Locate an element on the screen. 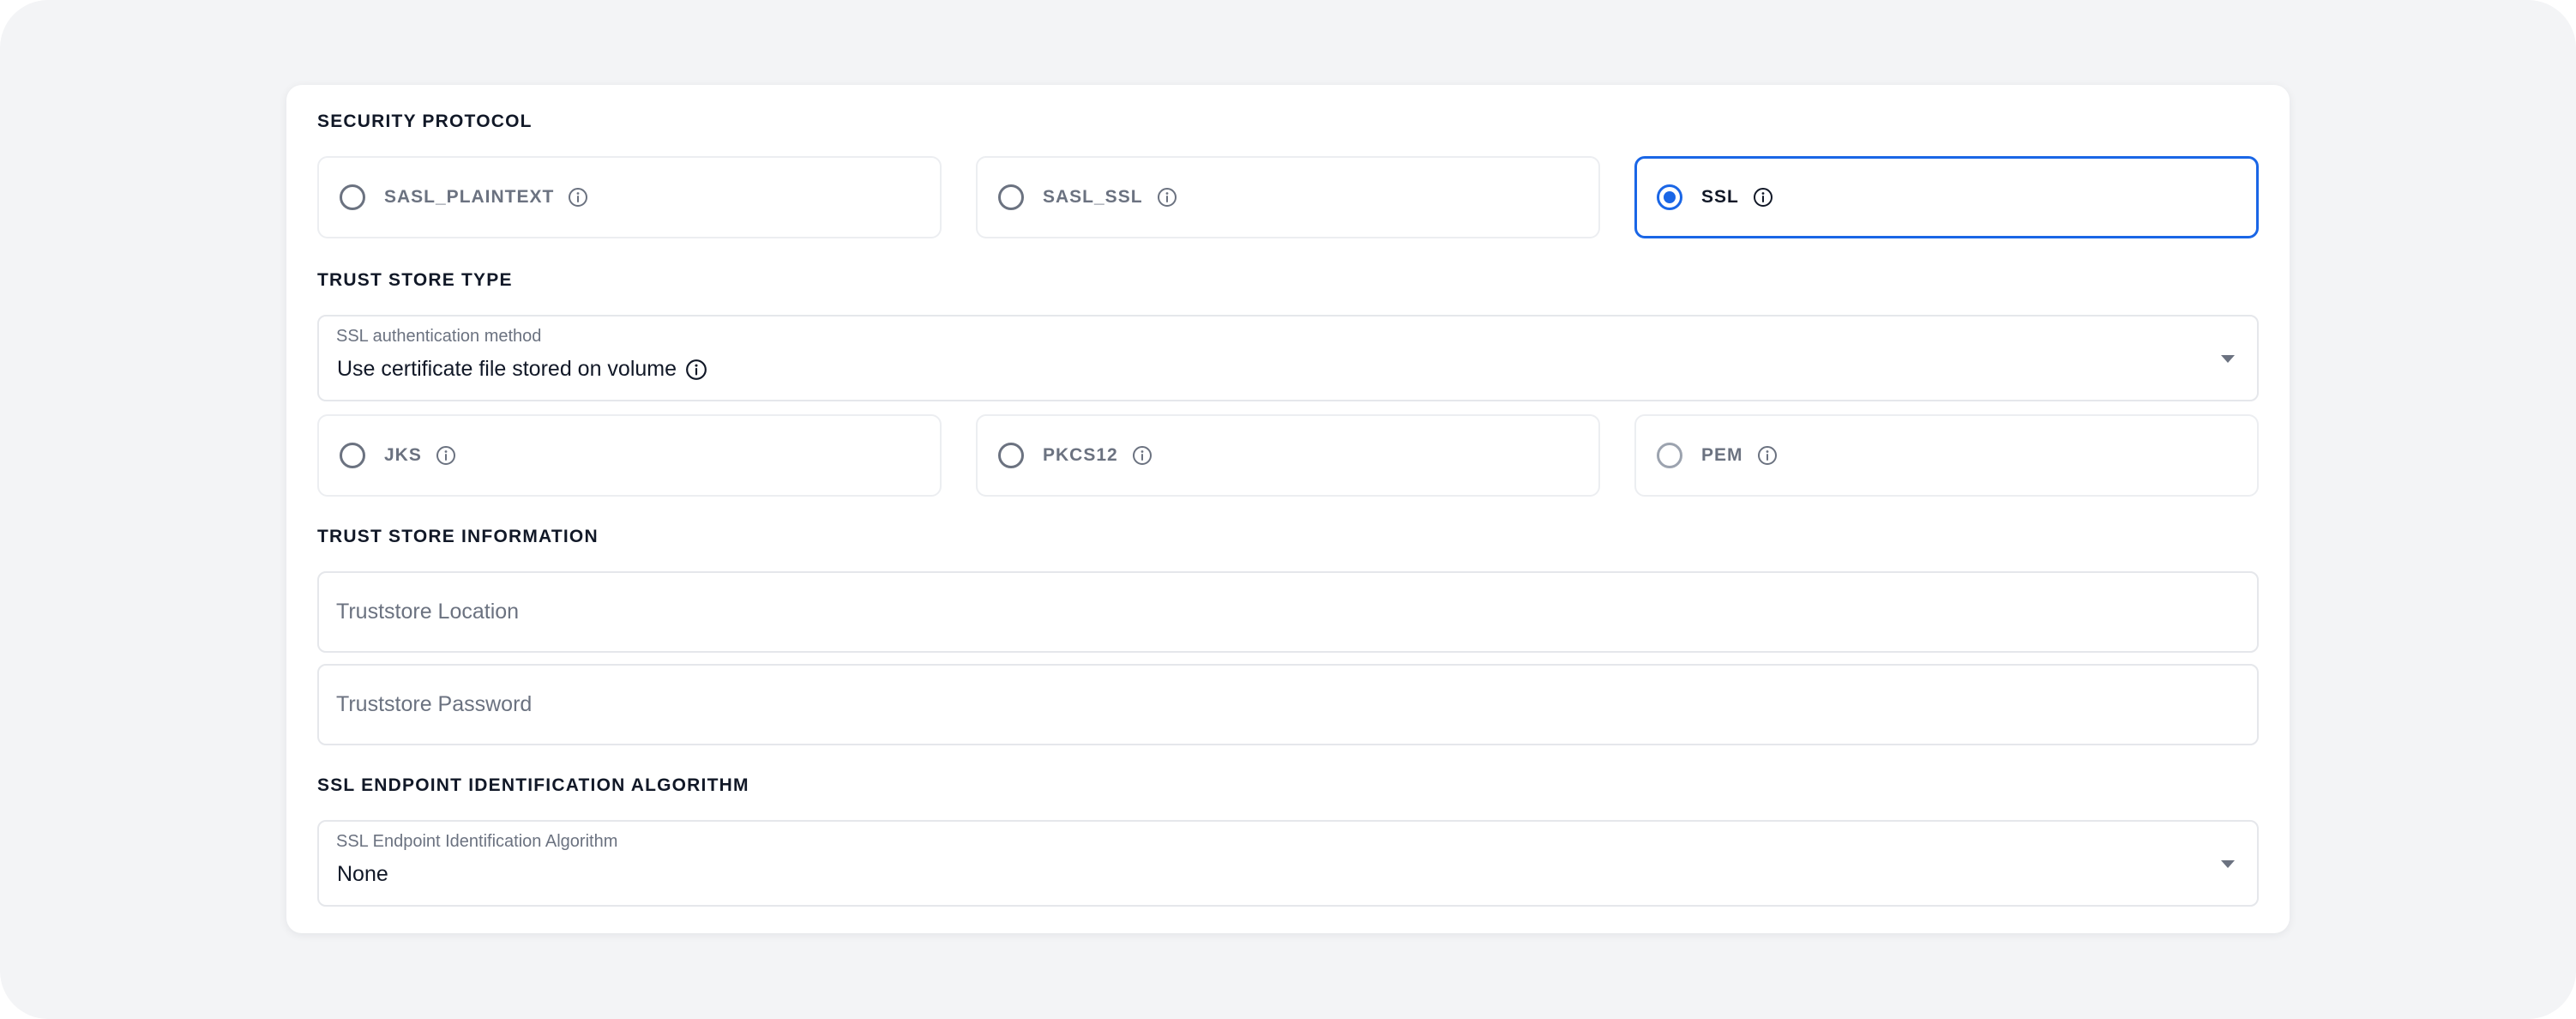  select-label: SSL Endpoint Identification Algorithm is located at coordinates (477, 841).